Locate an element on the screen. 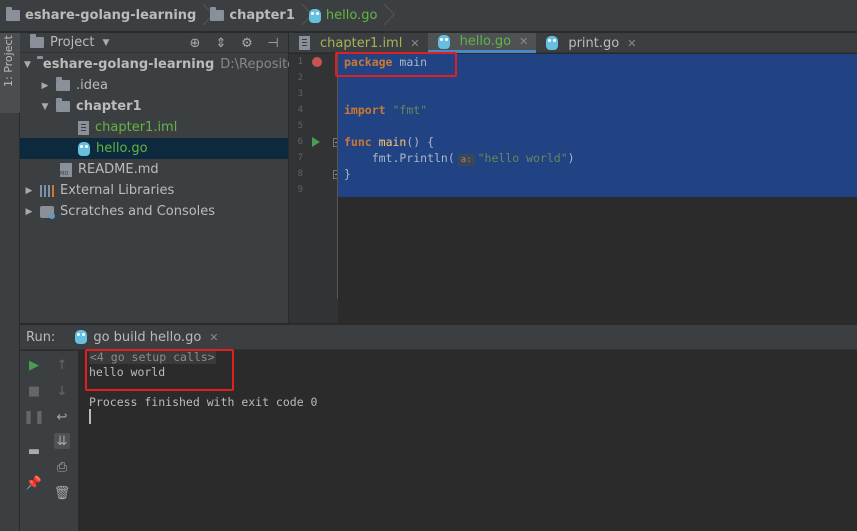 Image resolution: width=857 pixels, height=531 pixels. trash-icon: 🗑 is located at coordinates (62, 493).